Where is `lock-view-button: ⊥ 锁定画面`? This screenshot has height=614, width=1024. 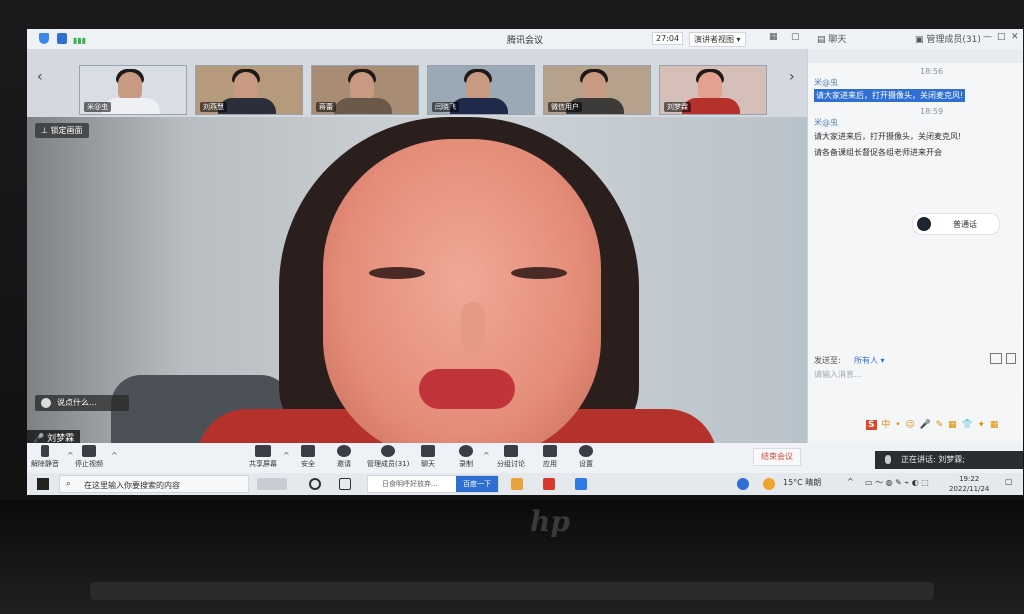
lock-view-button: ⊥ 锁定画面 is located at coordinates (62, 130).